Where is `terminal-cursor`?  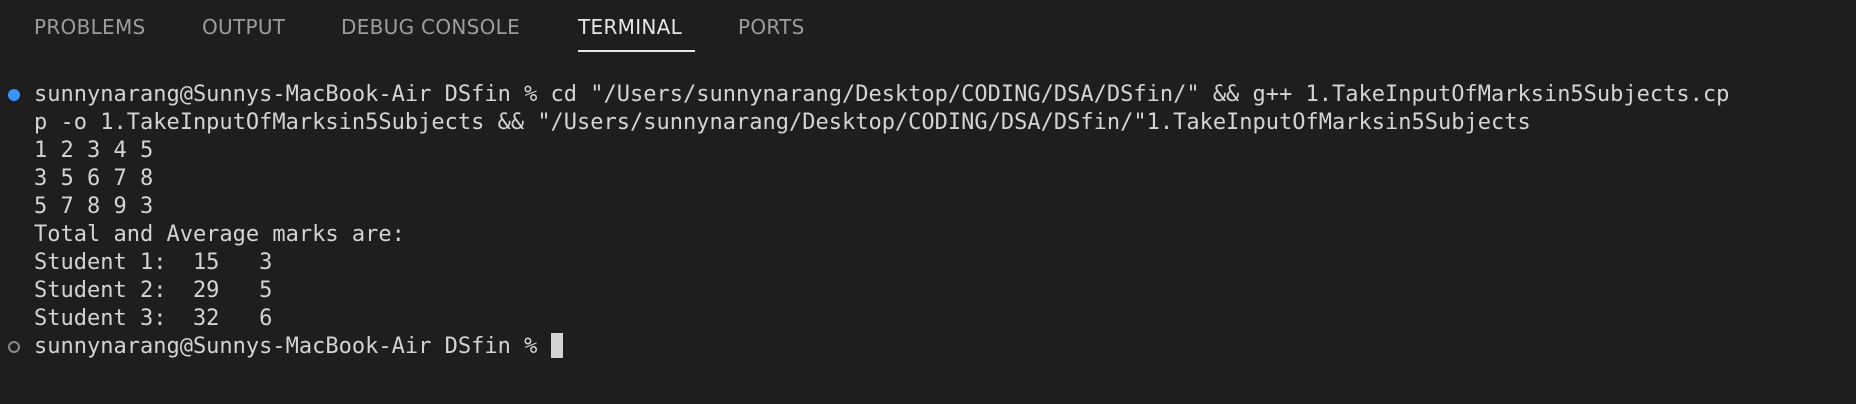 terminal-cursor is located at coordinates (557, 345).